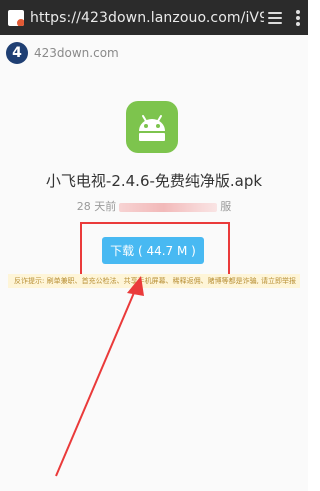  I want to click on meta-suffix: 服, so click(226, 206).